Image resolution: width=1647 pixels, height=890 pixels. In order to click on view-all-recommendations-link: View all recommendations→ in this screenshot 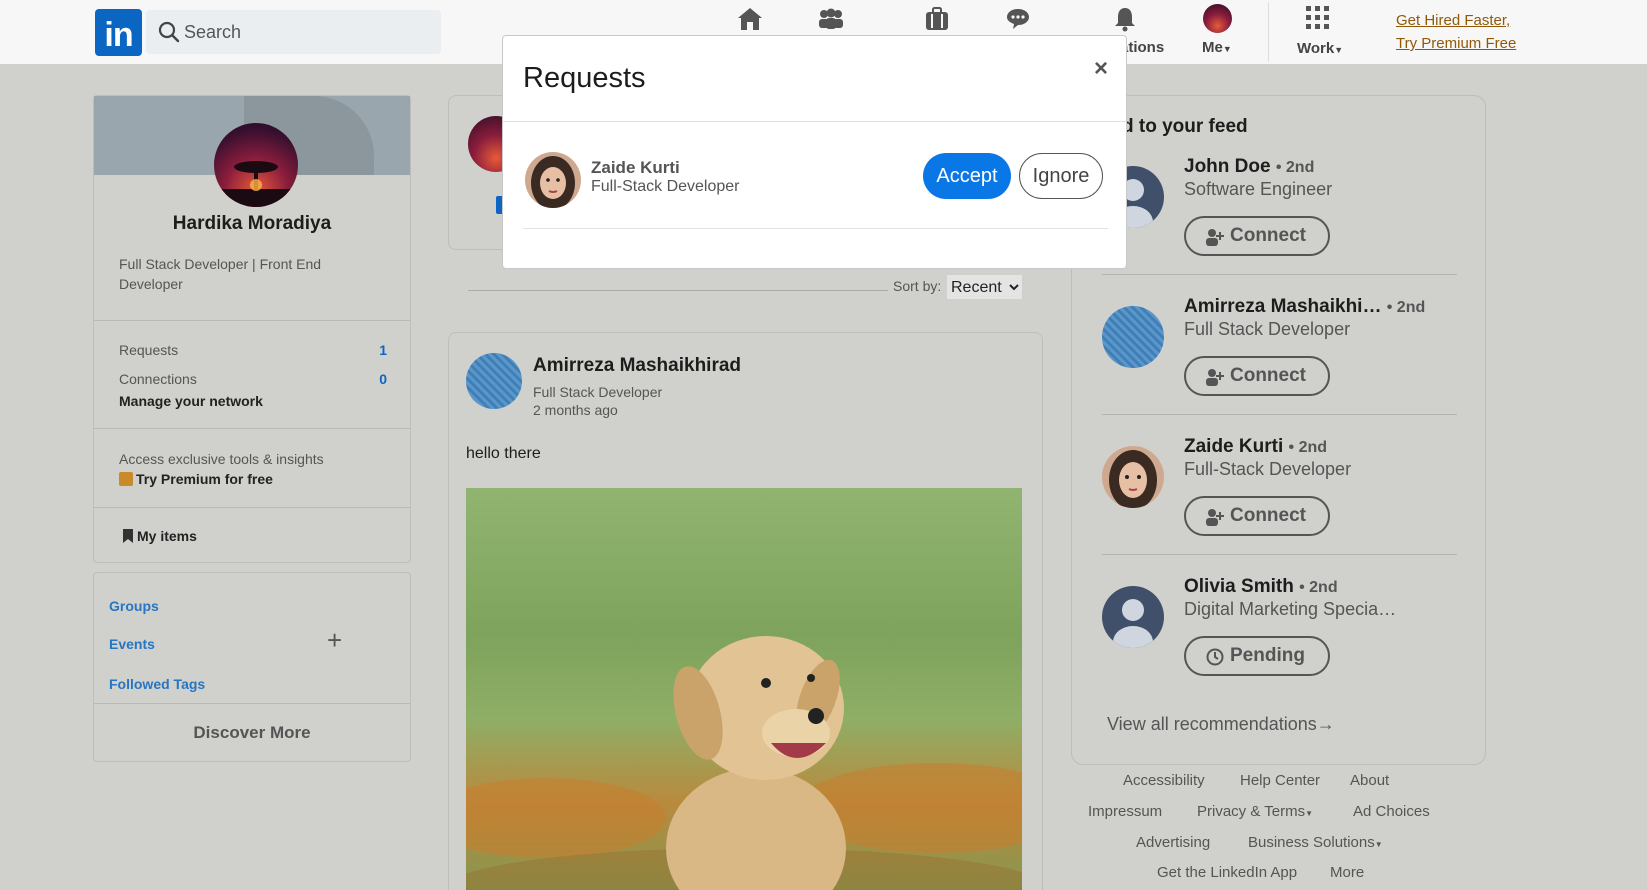, I will do `click(1221, 724)`.